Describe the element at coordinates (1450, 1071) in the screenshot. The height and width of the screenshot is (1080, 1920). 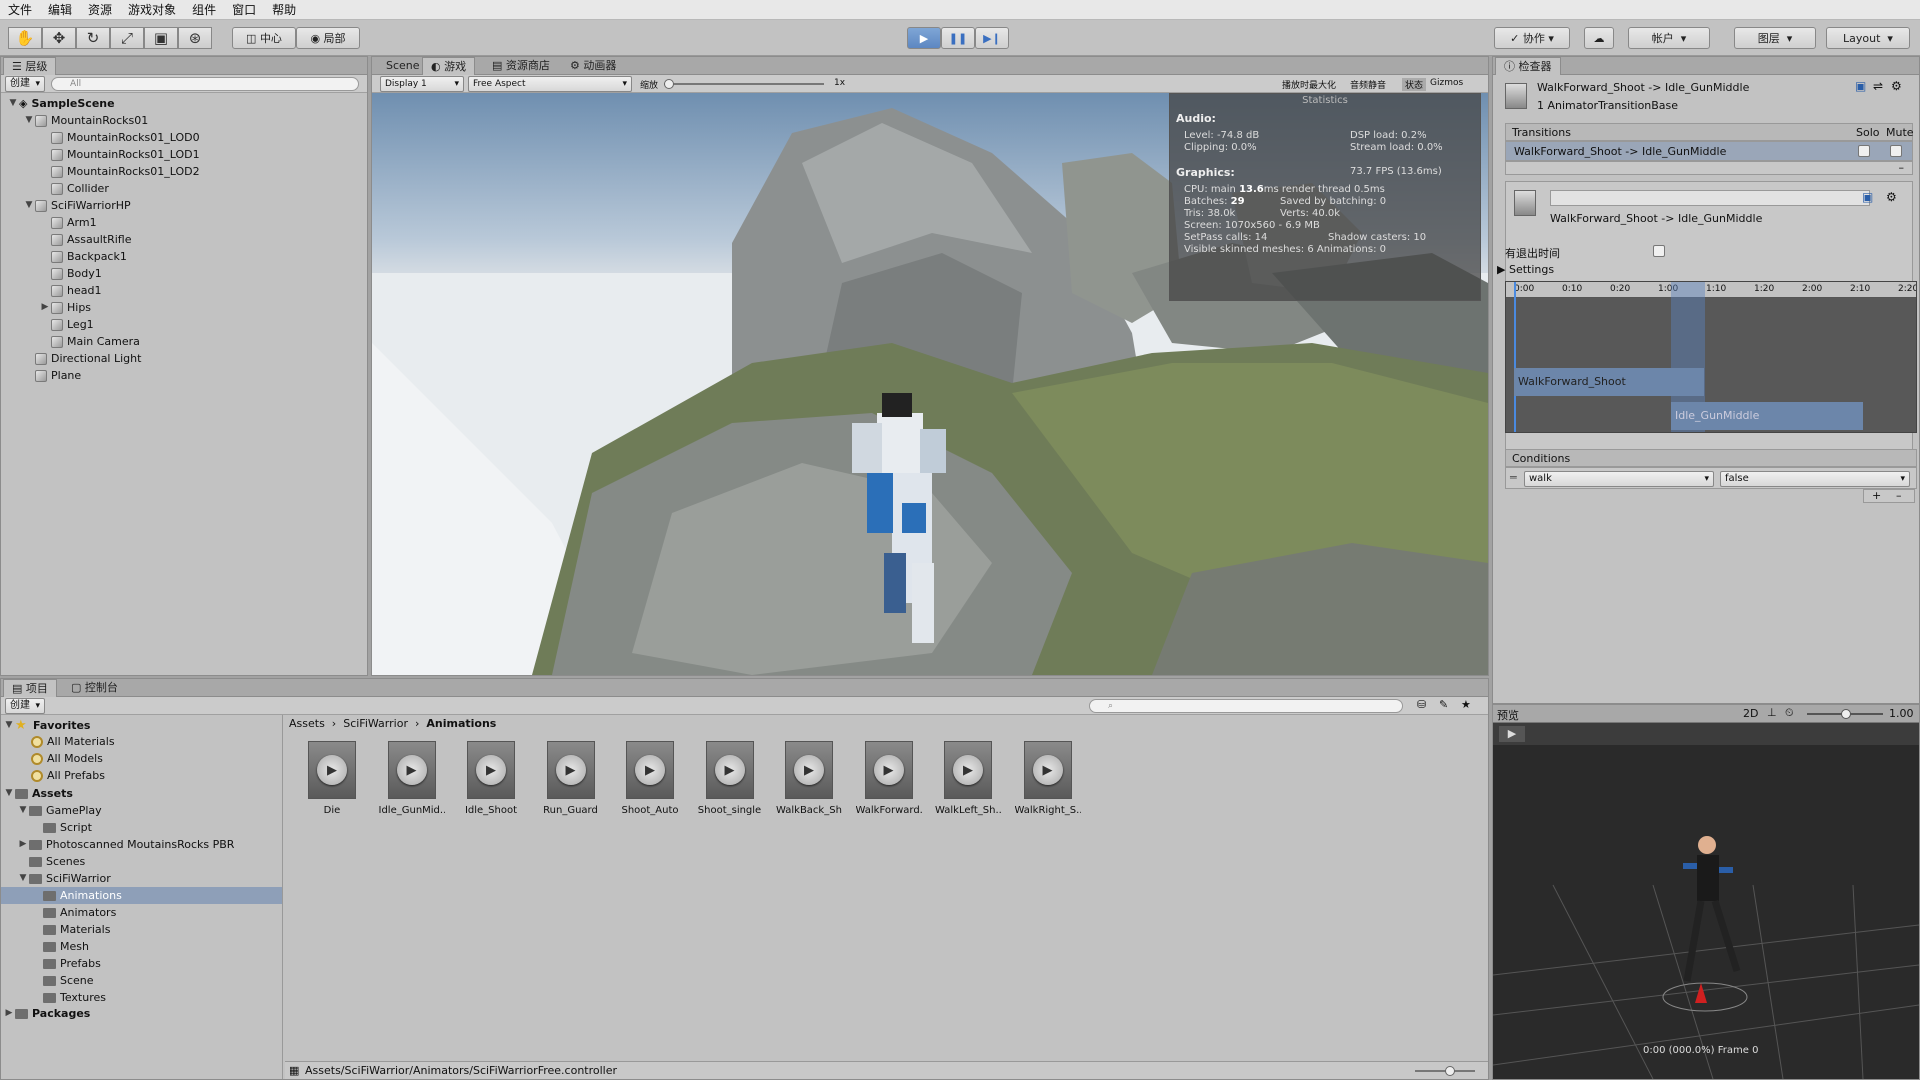
I see `thumbnail-slider-thumb` at that location.